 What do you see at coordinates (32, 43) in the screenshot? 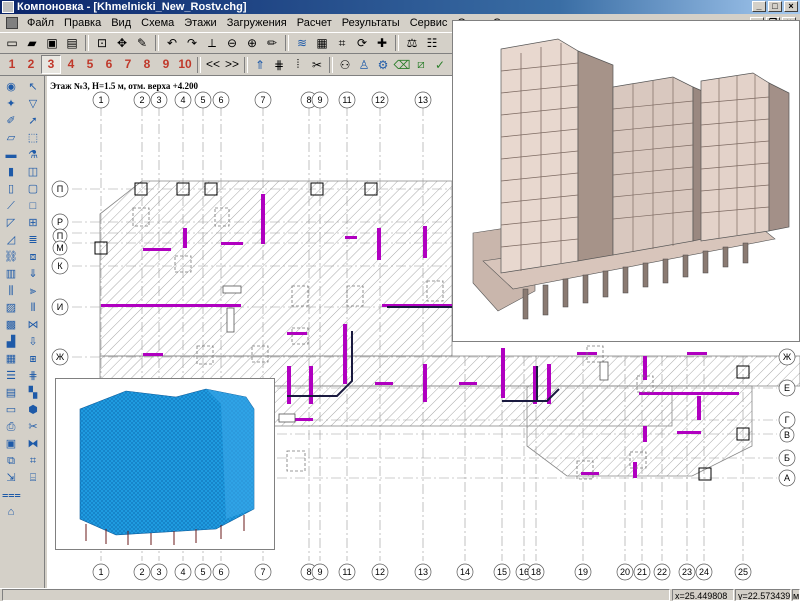
I see `open-file-icon: ▰` at bounding box center [32, 43].